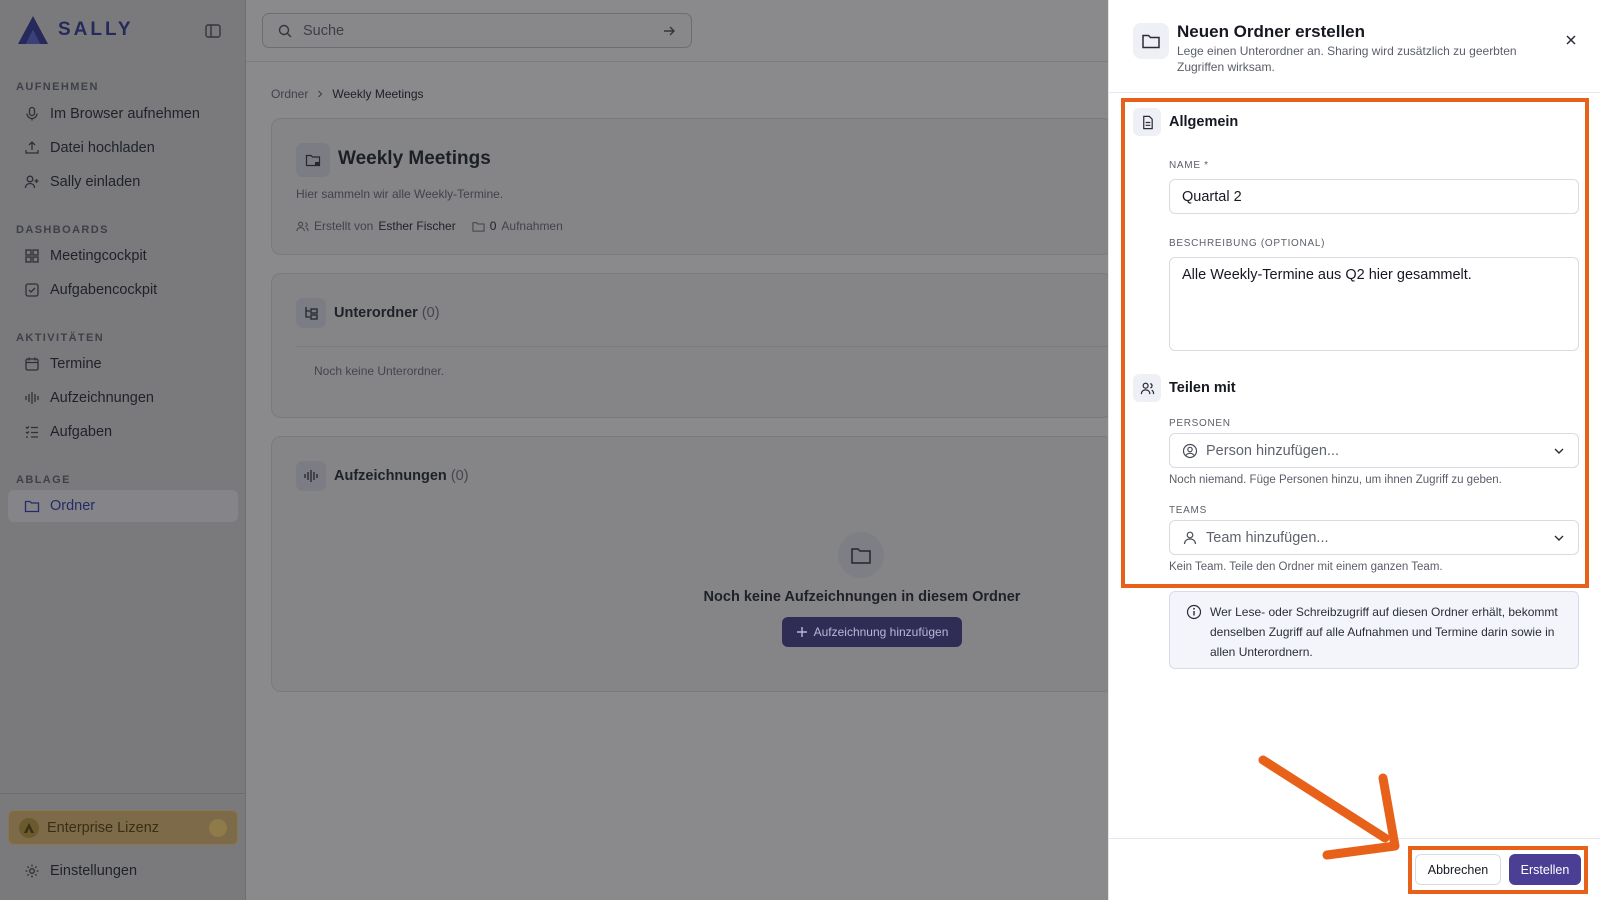 The image size is (1600, 900). I want to click on add-recording-label: Aufzeichnung hinzufügen, so click(881, 632).